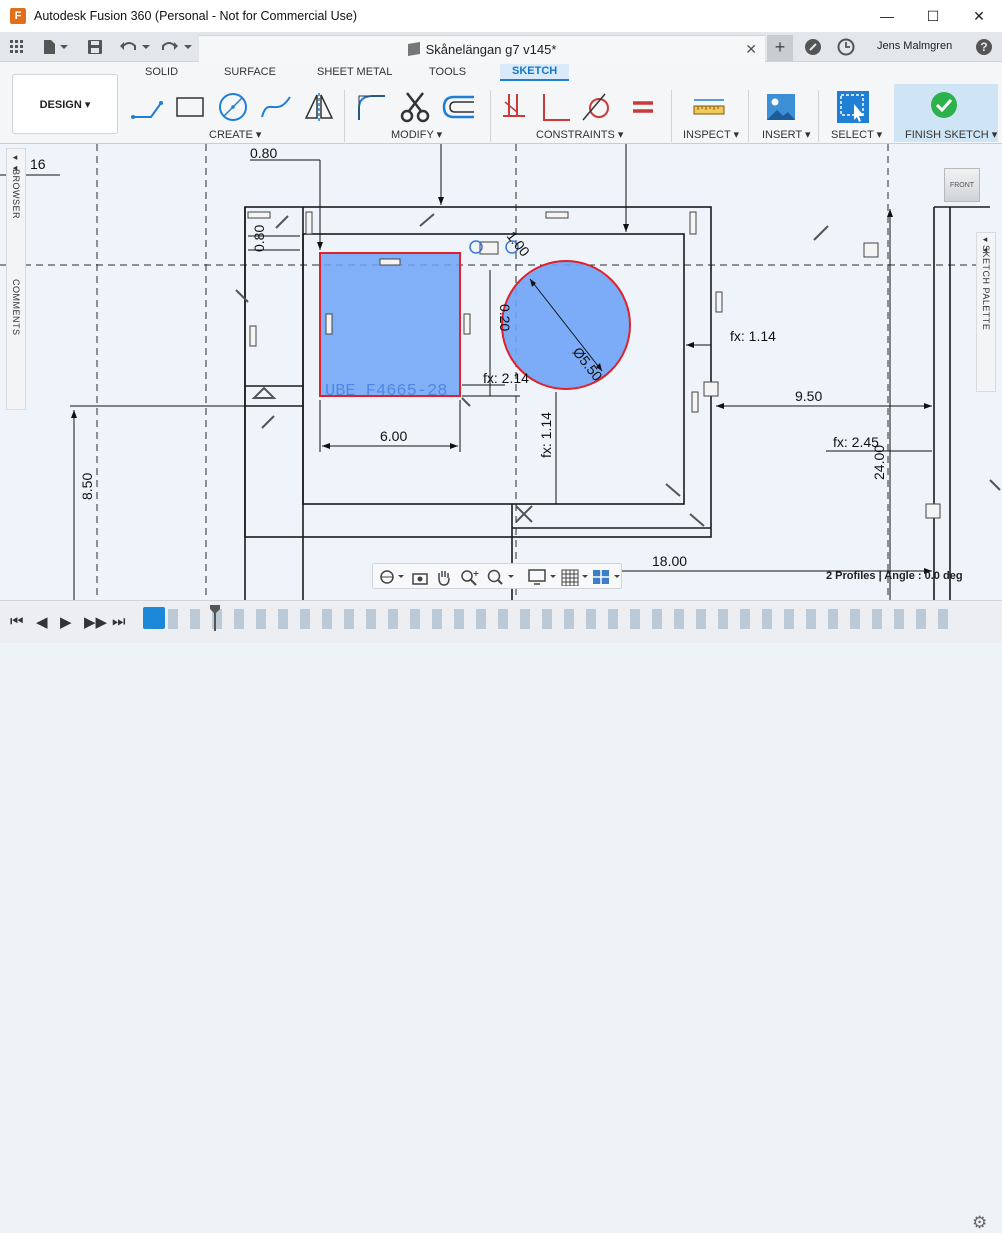 This screenshot has height=1233, width=1002. Describe the element at coordinates (119, 621) in the screenshot. I see `timeline-end-icon: ⏭` at that location.